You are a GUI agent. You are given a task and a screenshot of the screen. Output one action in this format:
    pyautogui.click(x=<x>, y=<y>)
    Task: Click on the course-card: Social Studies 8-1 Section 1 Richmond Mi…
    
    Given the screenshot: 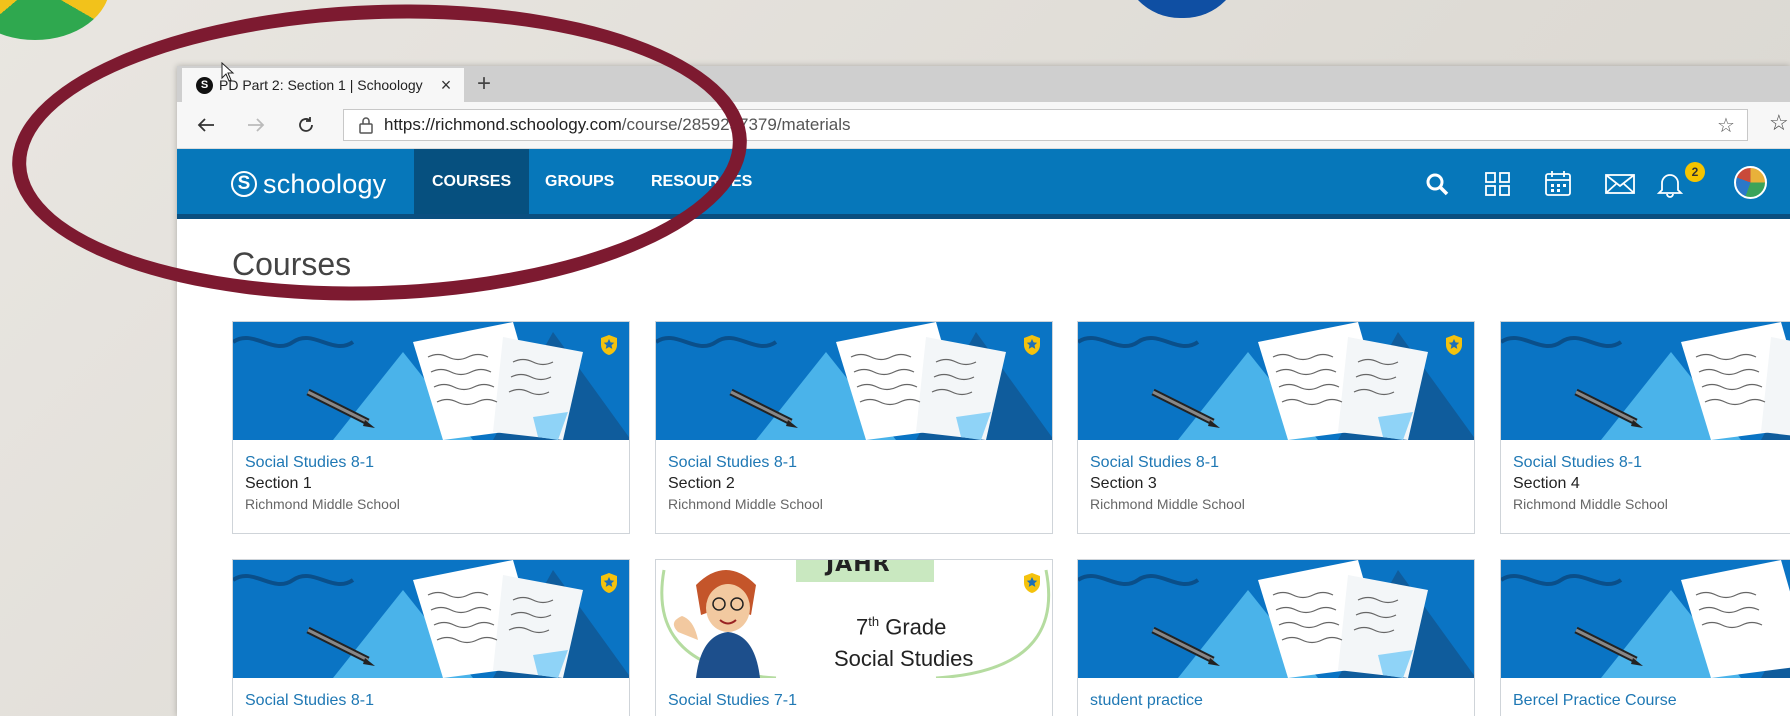 What is the action you would take?
    pyautogui.click(x=431, y=427)
    